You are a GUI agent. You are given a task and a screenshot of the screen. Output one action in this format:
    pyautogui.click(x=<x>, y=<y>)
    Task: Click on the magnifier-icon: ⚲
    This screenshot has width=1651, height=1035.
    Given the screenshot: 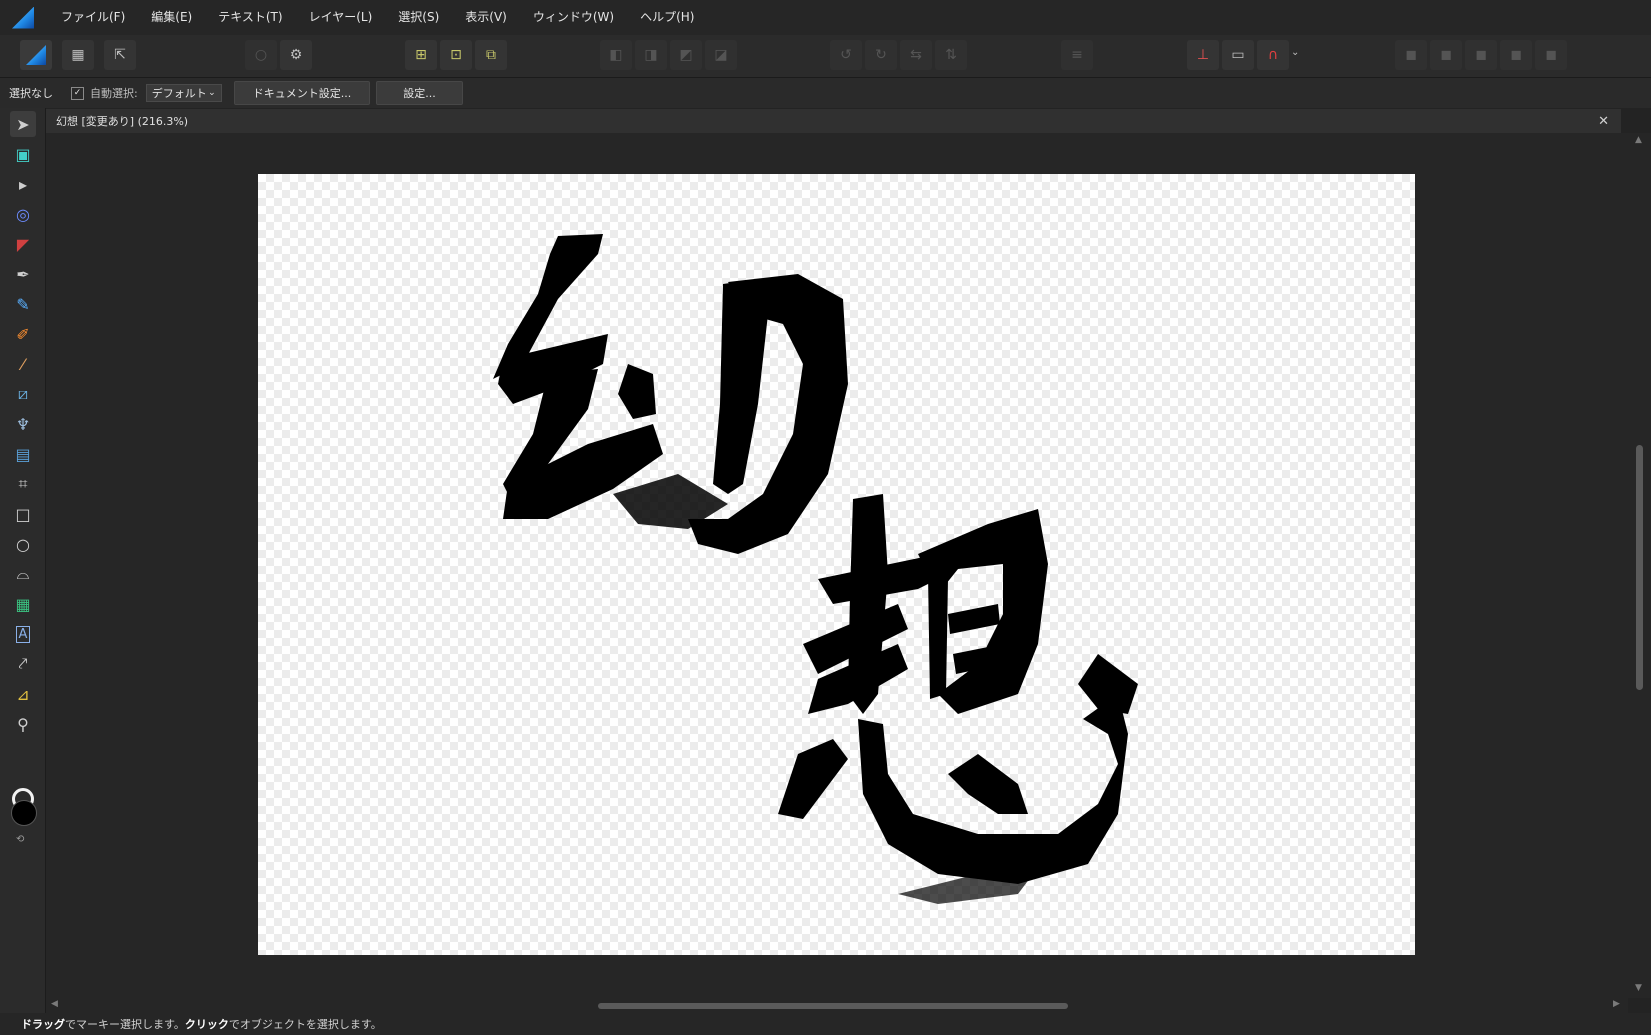 What is the action you would take?
    pyautogui.click(x=23, y=724)
    